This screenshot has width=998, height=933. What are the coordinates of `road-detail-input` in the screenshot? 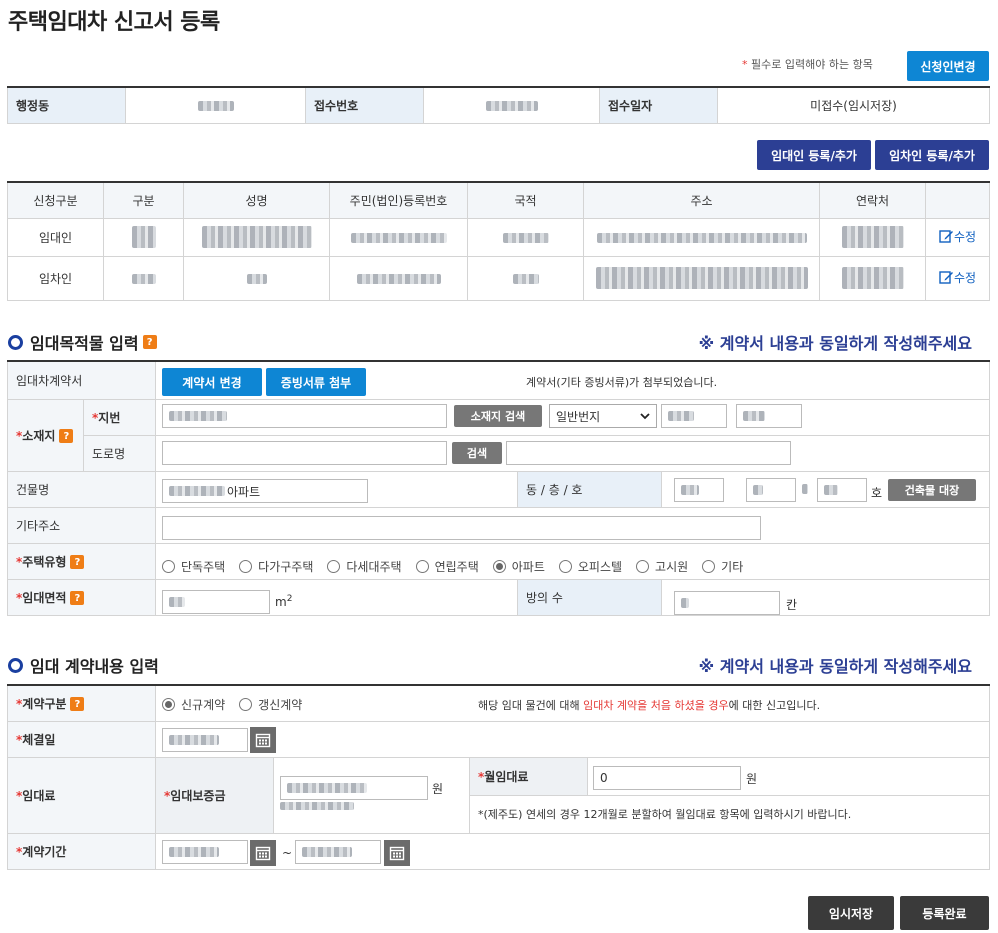 It's located at (648, 453).